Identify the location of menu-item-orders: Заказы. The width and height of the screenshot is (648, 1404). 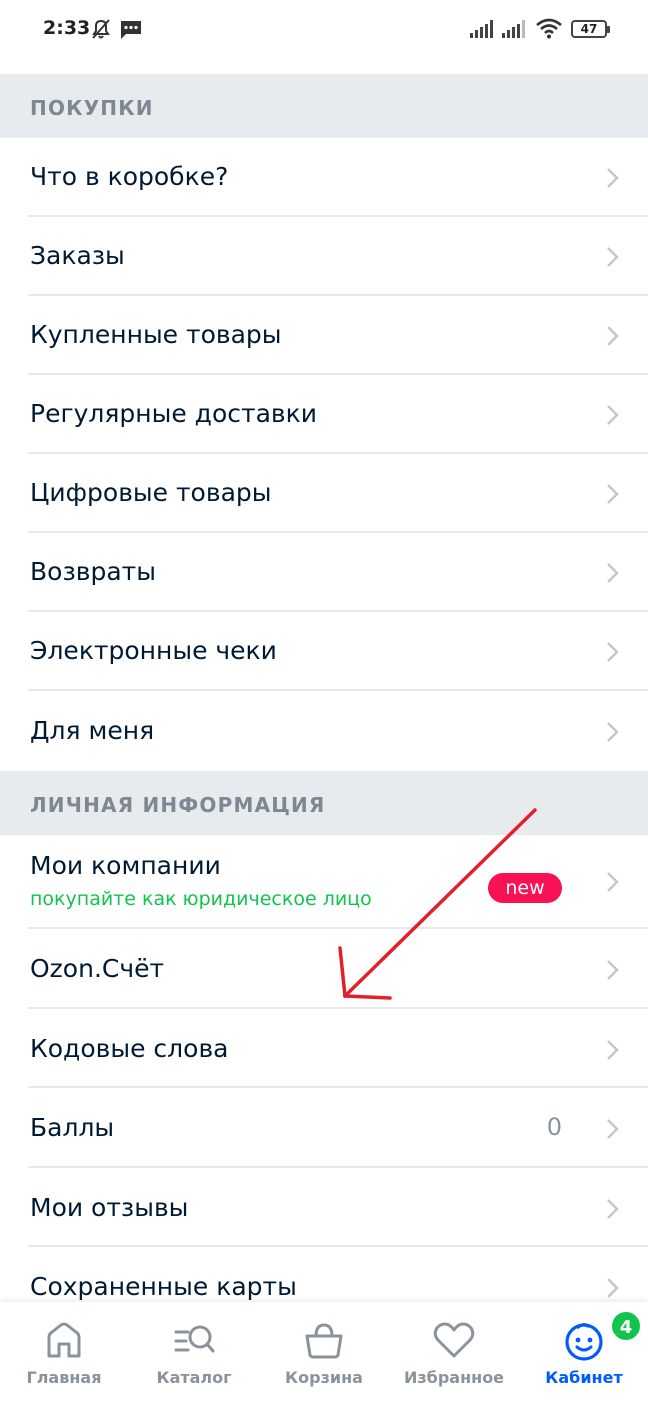
(324, 256).